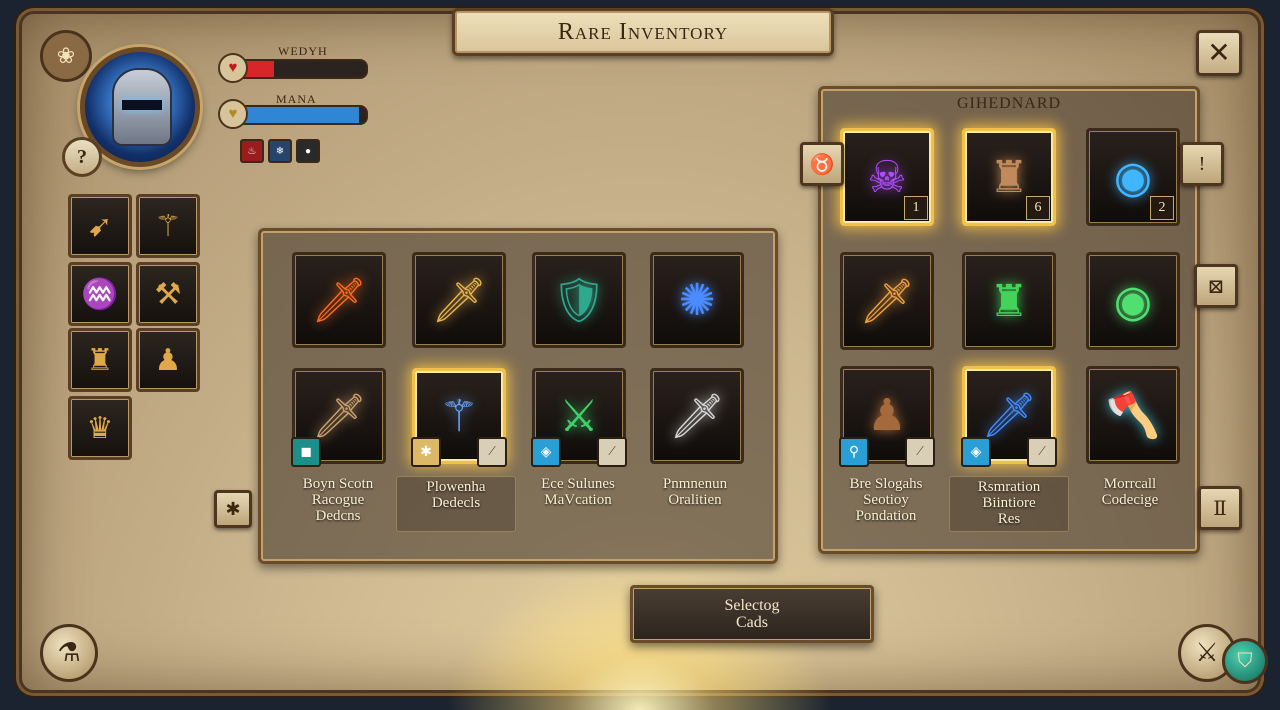  What do you see at coordinates (1009, 504) in the screenshot?
I see `item-caption: Rsmration Biintiore Res` at bounding box center [1009, 504].